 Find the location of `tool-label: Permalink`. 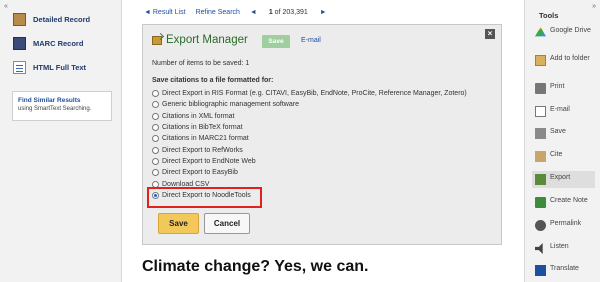

tool-label: Permalink is located at coordinates (566, 223).